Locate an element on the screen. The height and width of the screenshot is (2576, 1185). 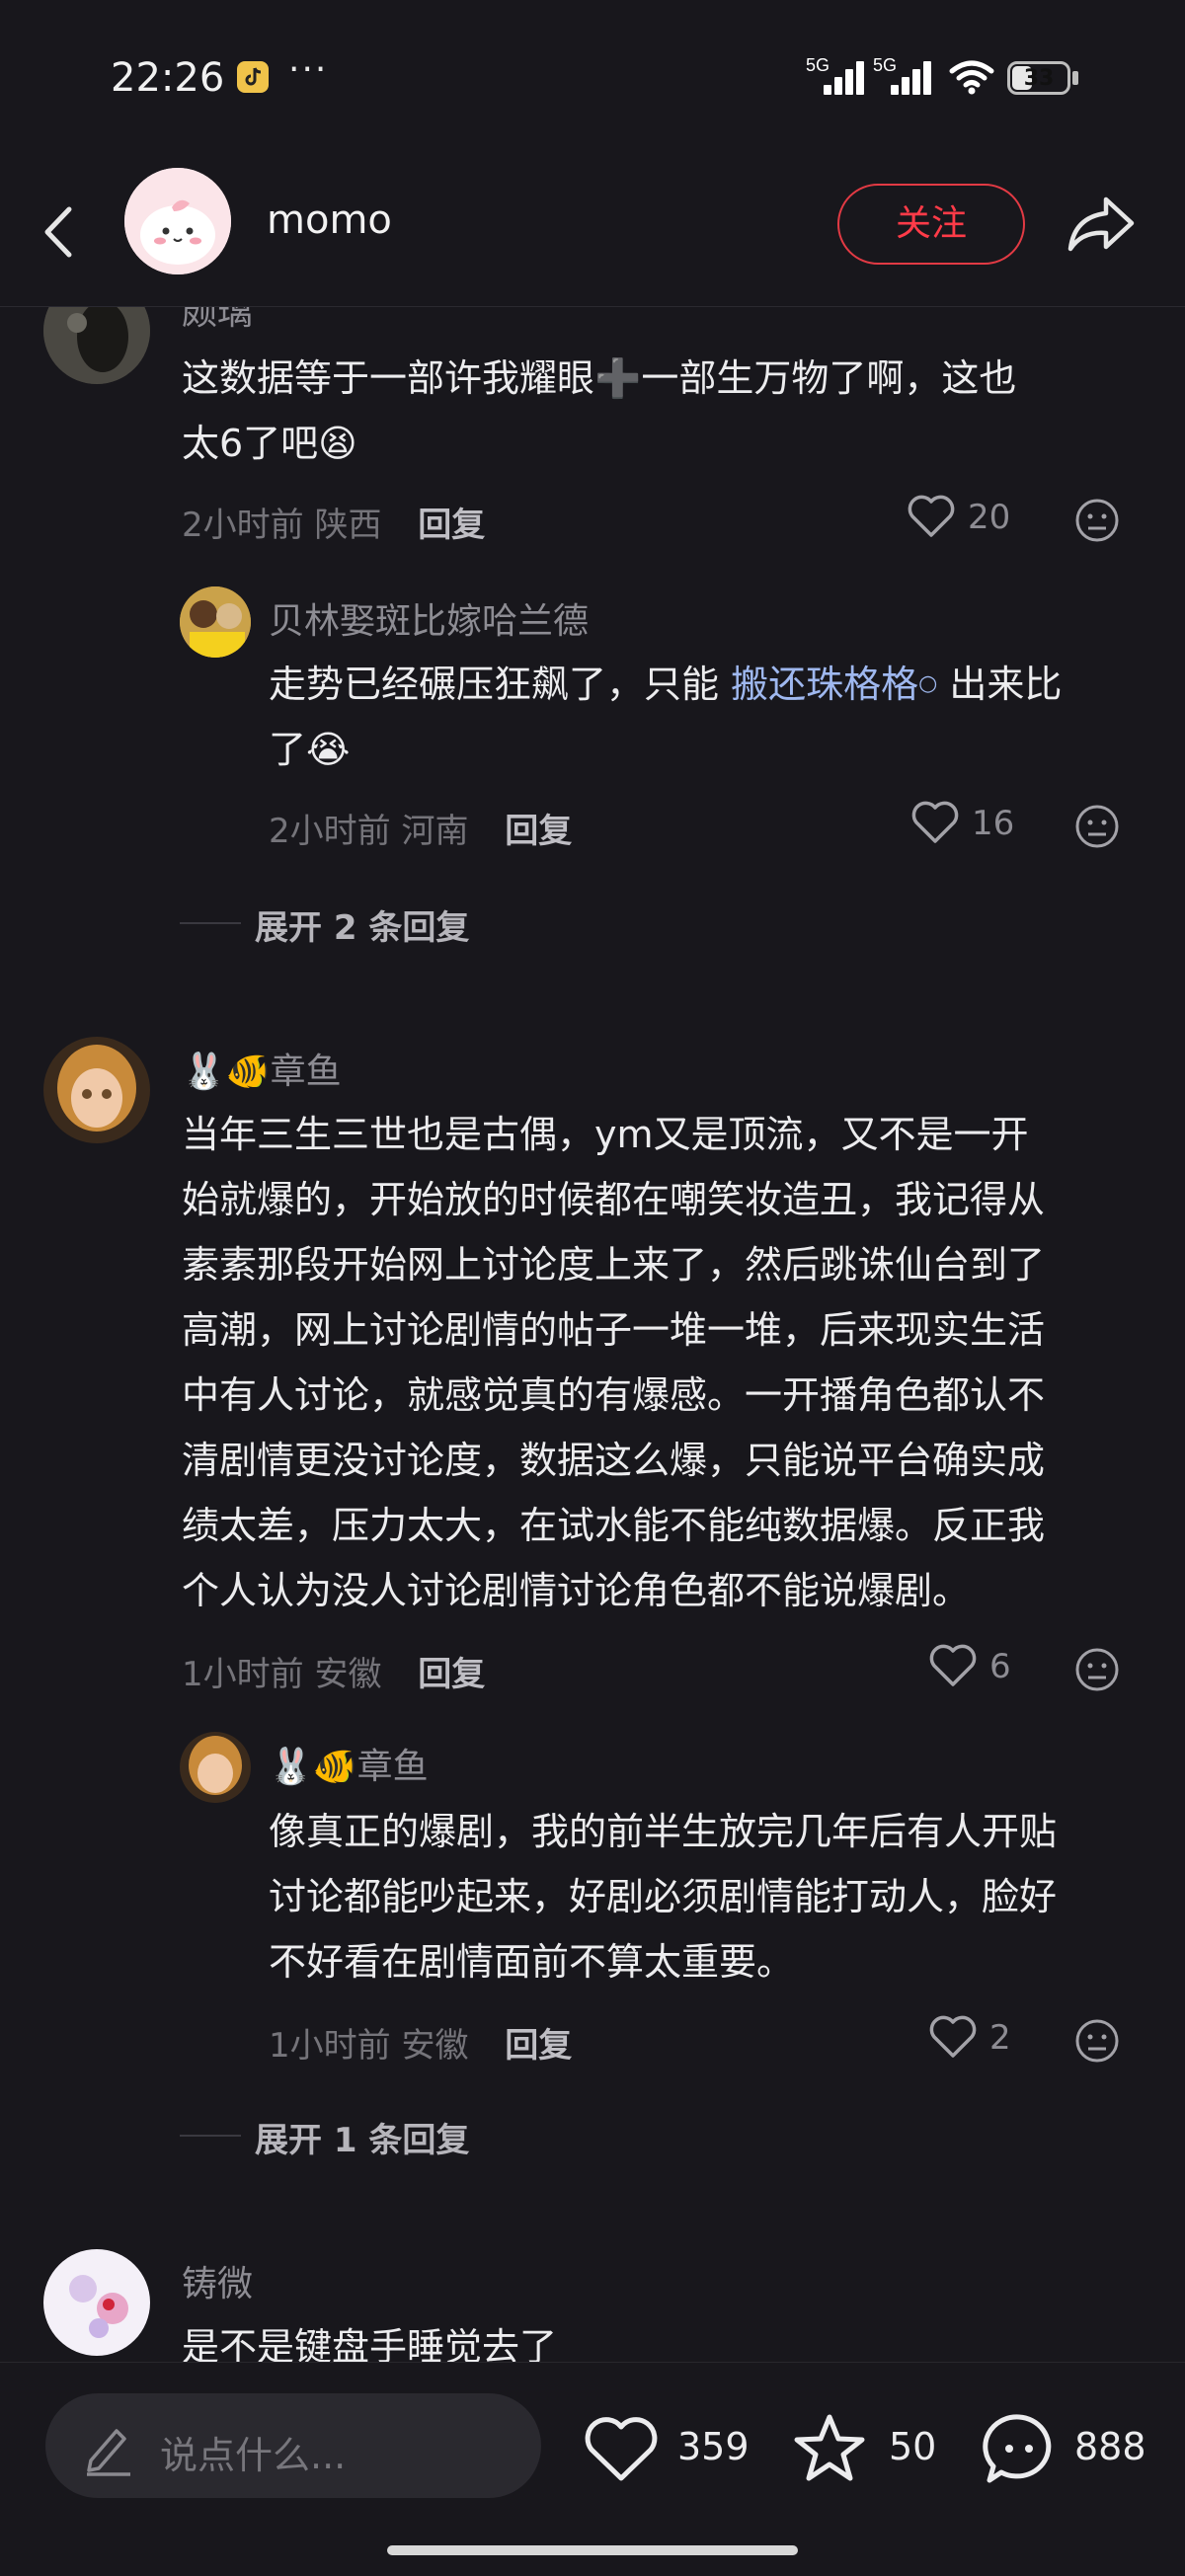
comment-username: 铸微 is located at coordinates (218, 2280).